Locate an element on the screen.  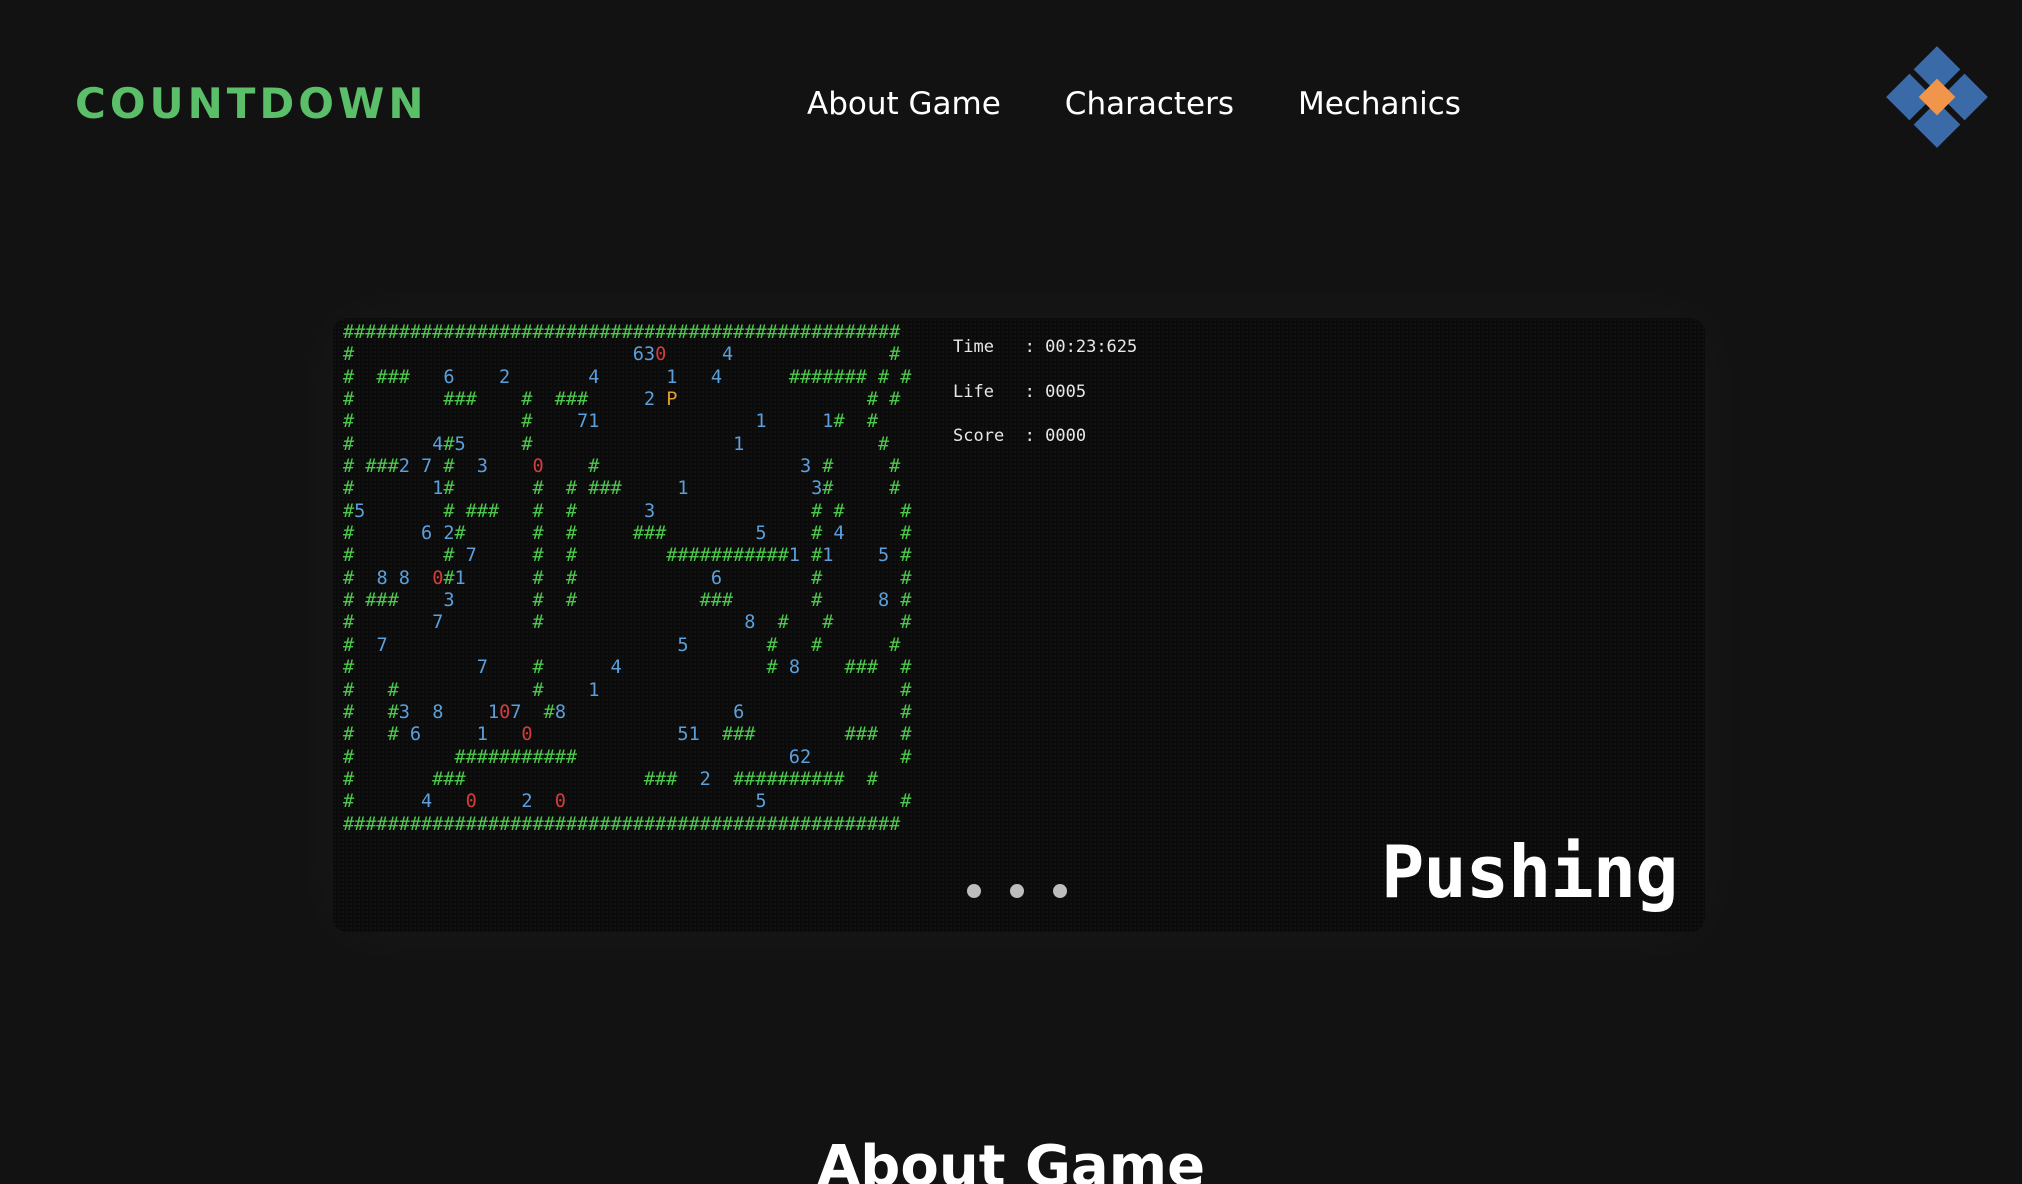
stat-time-value: 00:23:625 is located at coordinates (1091, 347).